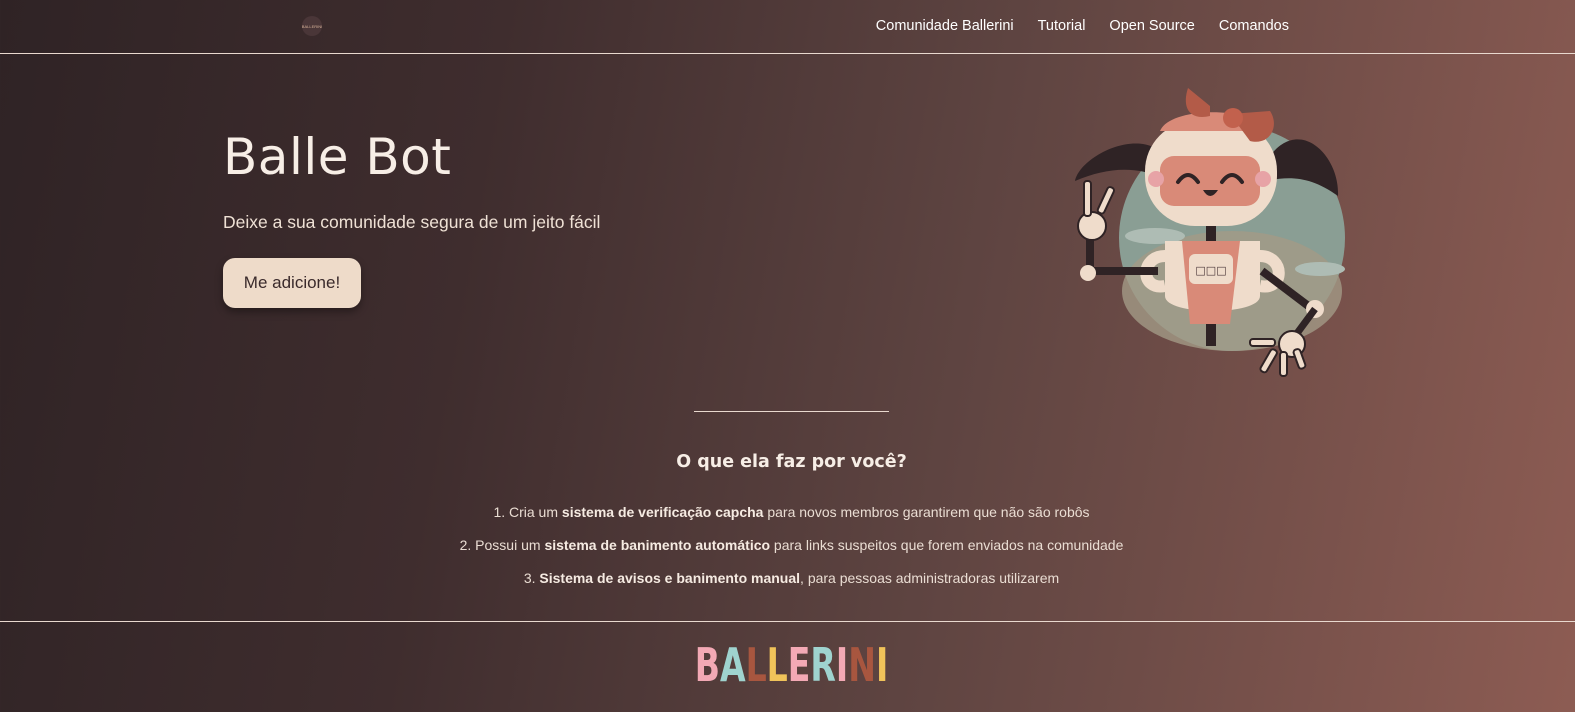 Image resolution: width=1575 pixels, height=712 pixels. What do you see at coordinates (732, 665) in the screenshot?
I see `brand-letter: A` at bounding box center [732, 665].